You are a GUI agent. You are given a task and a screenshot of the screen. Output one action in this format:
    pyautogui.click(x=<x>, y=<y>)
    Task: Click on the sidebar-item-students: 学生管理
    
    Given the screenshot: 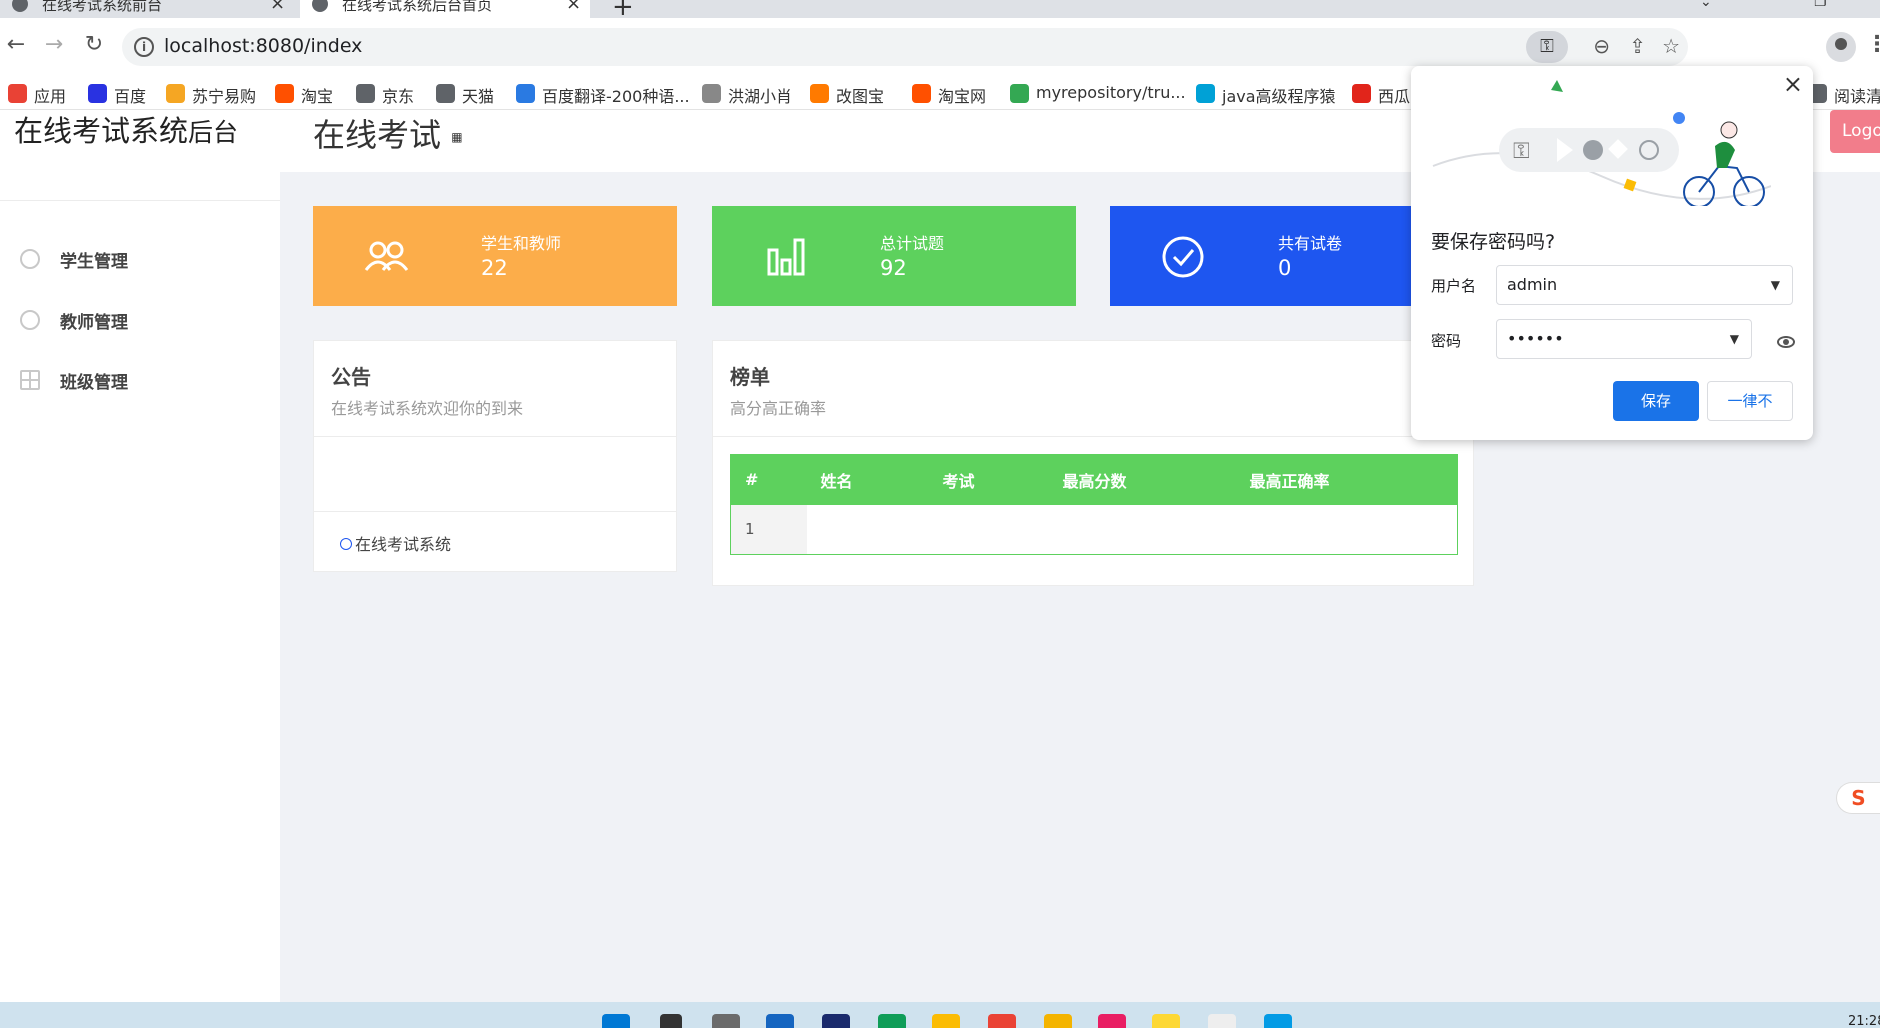 What is the action you would take?
    pyautogui.click(x=143, y=259)
    